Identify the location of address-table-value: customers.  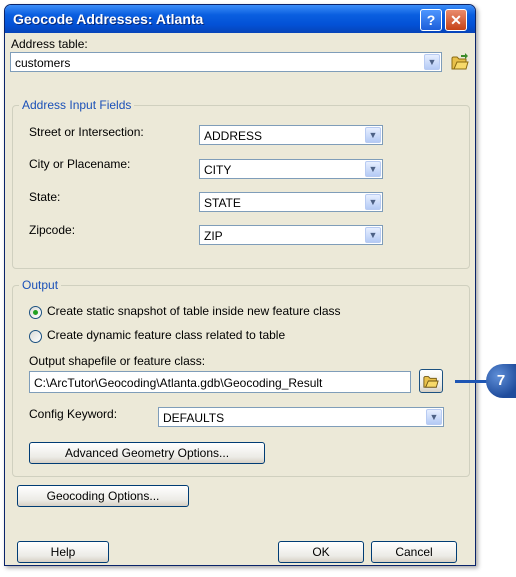
(43, 63).